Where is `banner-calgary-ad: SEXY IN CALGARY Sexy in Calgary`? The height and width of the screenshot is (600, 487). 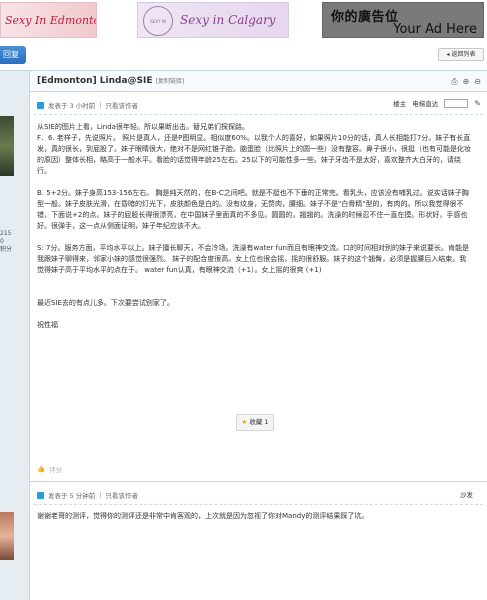 banner-calgary-ad: SEXY IN CALGARY Sexy in Calgary is located at coordinates (213, 20).